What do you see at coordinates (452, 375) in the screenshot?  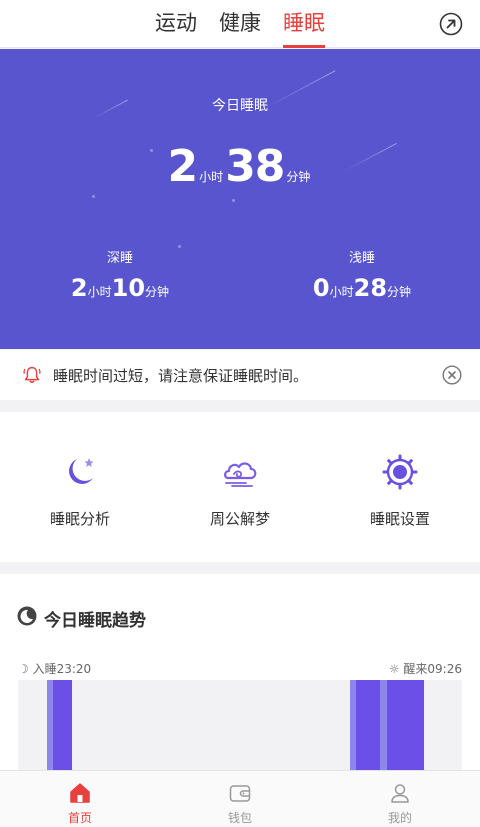 I see `close-icon` at bounding box center [452, 375].